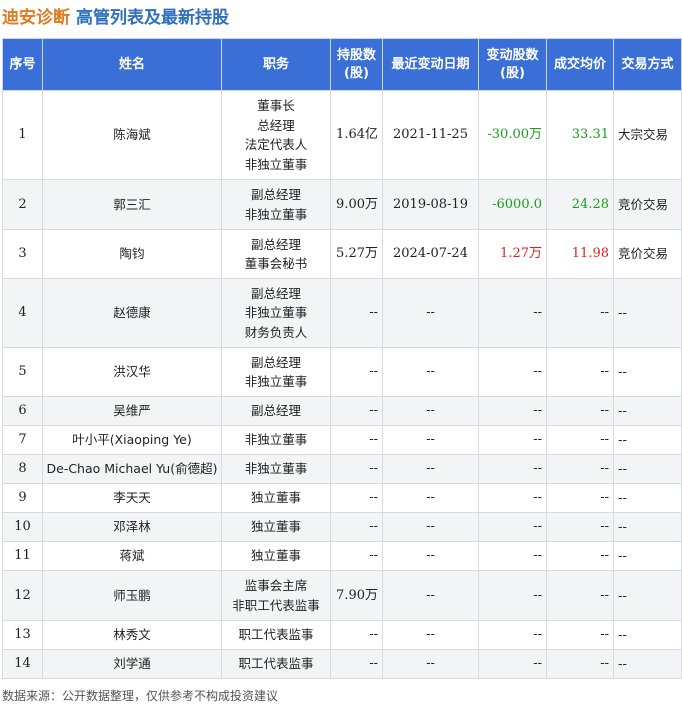 This screenshot has height=706, width=682. What do you see at coordinates (580, 64) in the screenshot?
I see `col-header-price: 成交均价` at bounding box center [580, 64].